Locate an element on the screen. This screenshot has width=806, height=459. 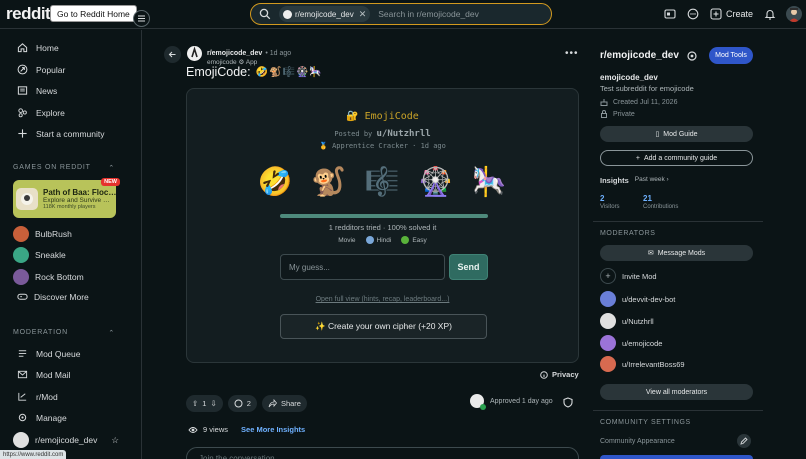
games-section-header: GAMES ON REDDIT ⌃ is located at coordinates (64, 168).